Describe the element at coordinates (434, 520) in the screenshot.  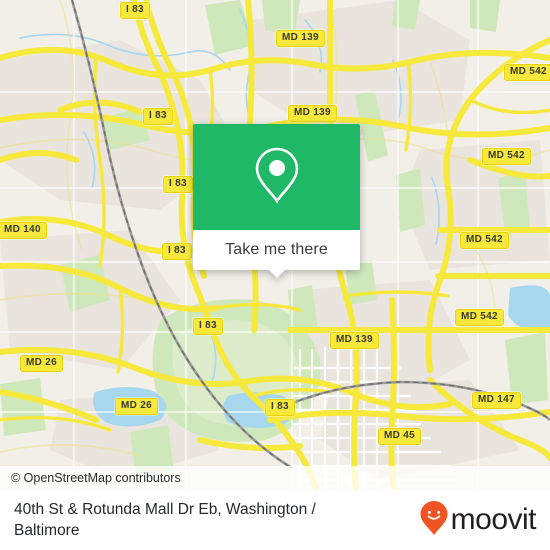
I see `moovit-smile-pin-icon` at that location.